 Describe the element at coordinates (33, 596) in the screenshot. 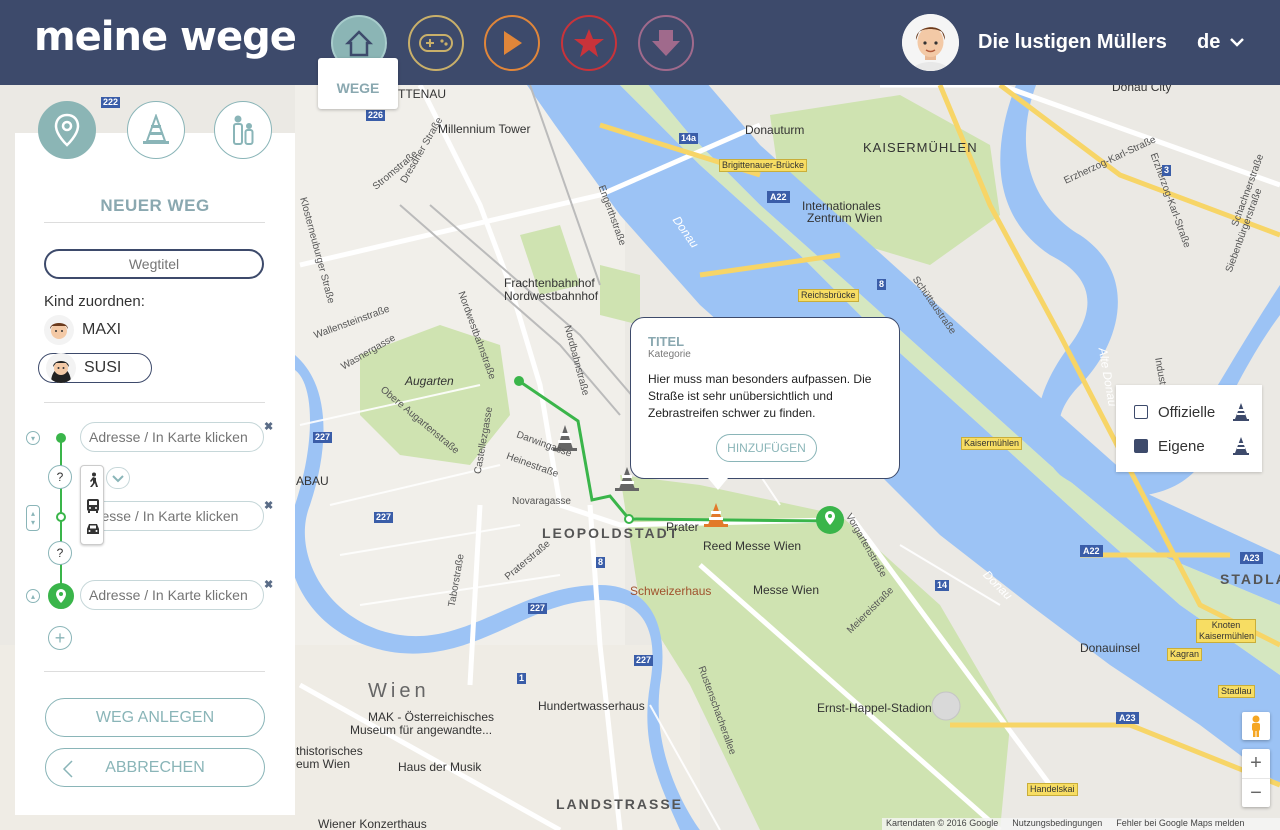

I see `move-up-button: ▴` at that location.